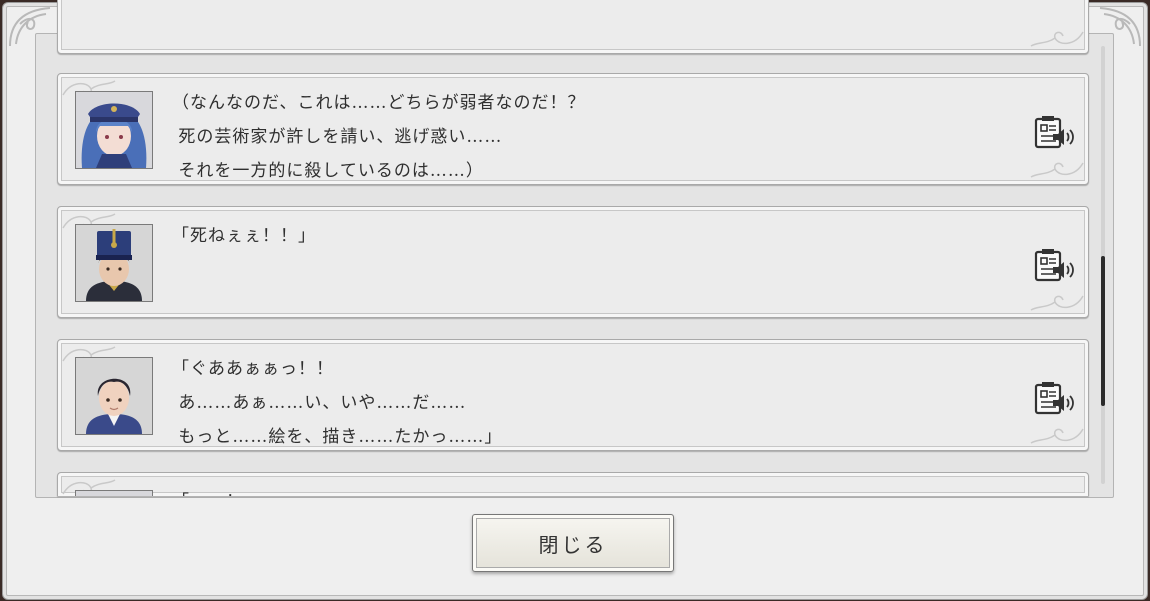 This screenshot has width=1150, height=601. I want to click on dialogue-line: もっと……絵を、描き……たかっ……」, so click(337, 437).